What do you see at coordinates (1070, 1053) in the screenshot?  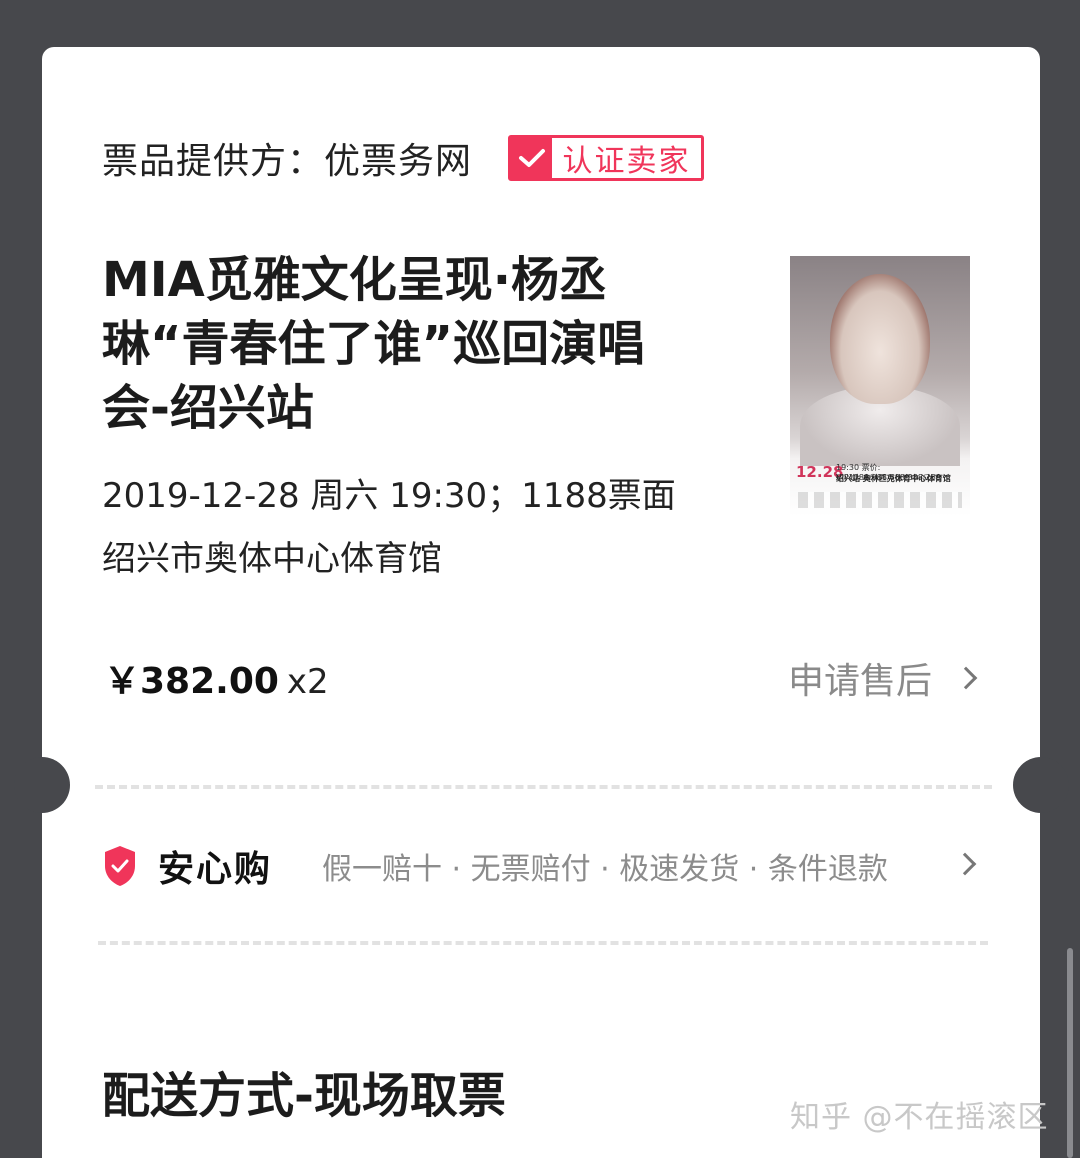 I see `scrollbar` at bounding box center [1070, 1053].